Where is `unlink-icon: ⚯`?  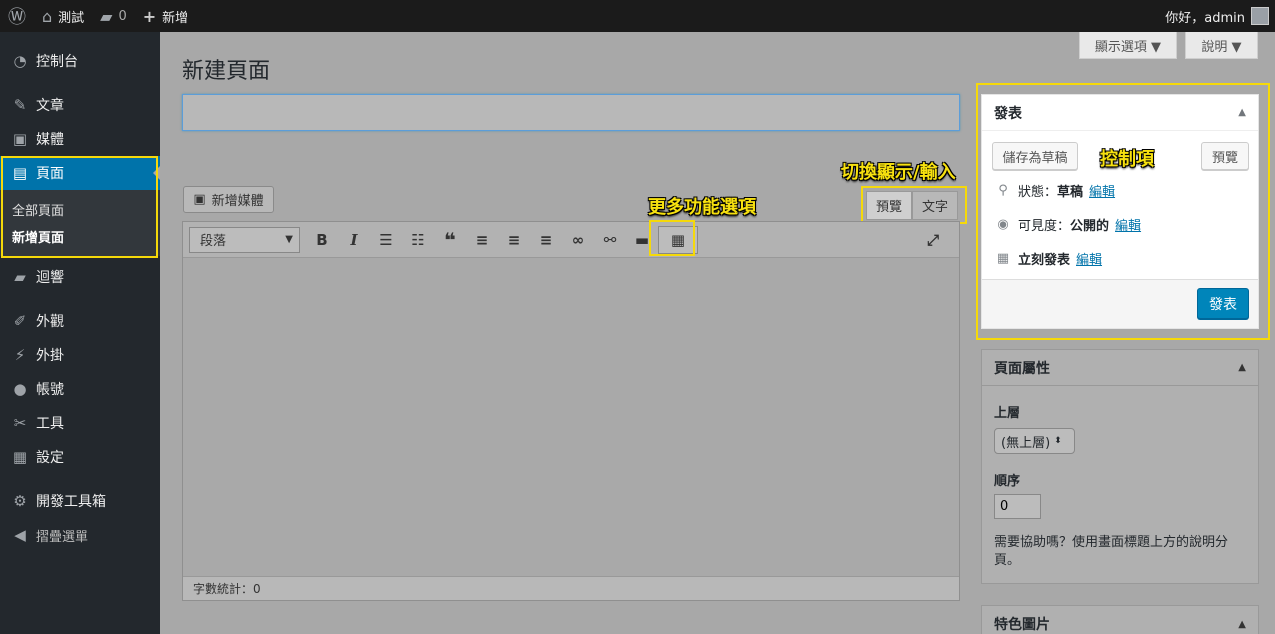 unlink-icon: ⚯ is located at coordinates (610, 240).